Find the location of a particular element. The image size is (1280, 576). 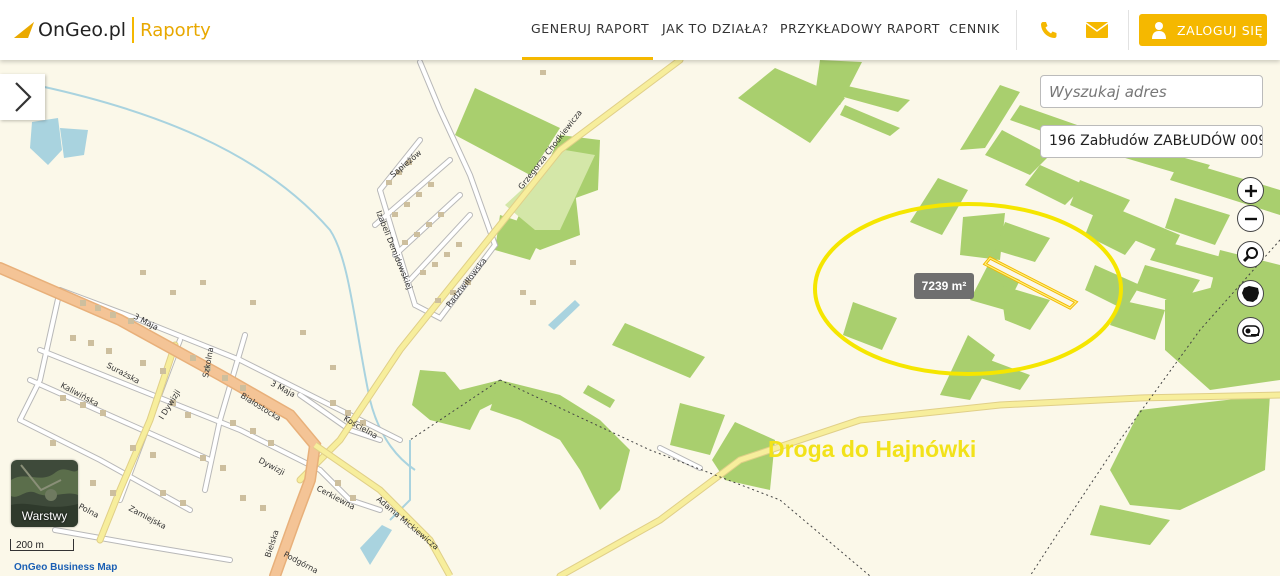

nav-jak-to-dziala: JAK TO DZIAŁA? is located at coordinates (715, 28).